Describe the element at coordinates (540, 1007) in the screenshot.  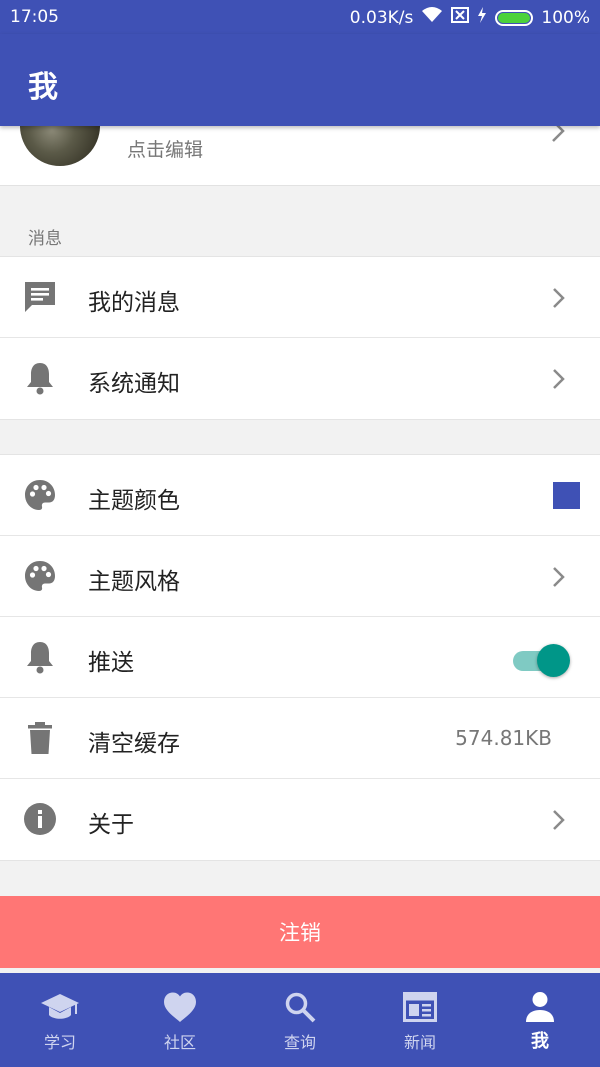
I see `person-icon` at that location.